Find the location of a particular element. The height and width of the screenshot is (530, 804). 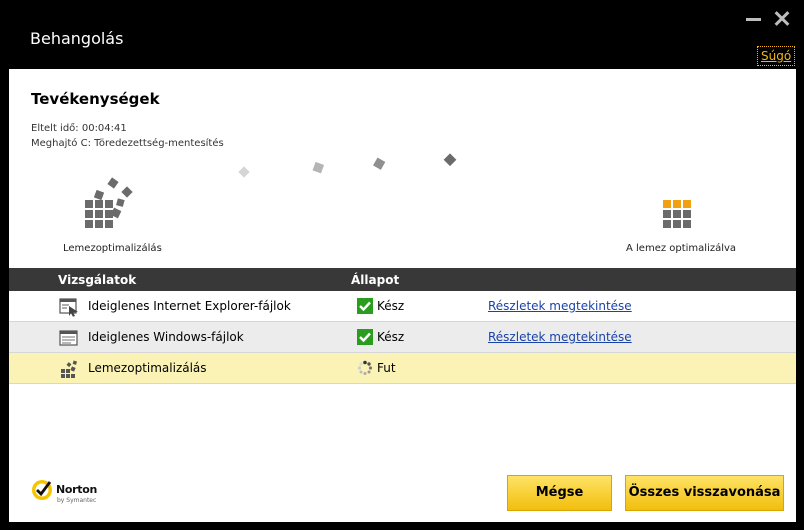

norton-check-icon is located at coordinates (42, 490).